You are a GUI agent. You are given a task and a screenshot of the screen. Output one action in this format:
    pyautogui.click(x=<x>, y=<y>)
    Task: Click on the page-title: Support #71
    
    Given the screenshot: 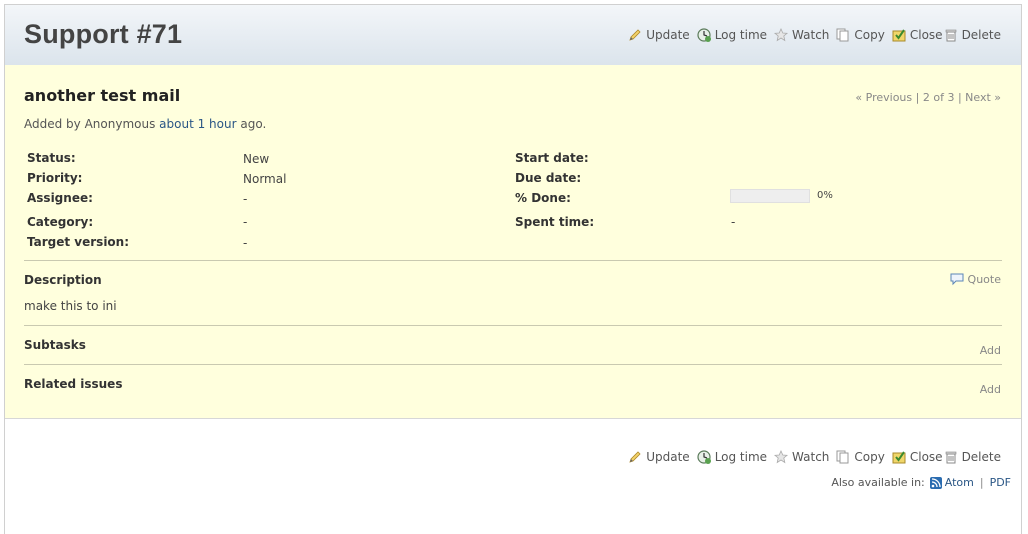 What is the action you would take?
    pyautogui.click(x=103, y=34)
    